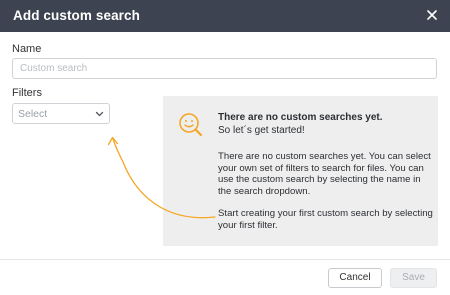 The width and height of the screenshot is (450, 295). What do you see at coordinates (261, 130) in the screenshot?
I see `empty-state-subheading: So let´s get started!` at bounding box center [261, 130].